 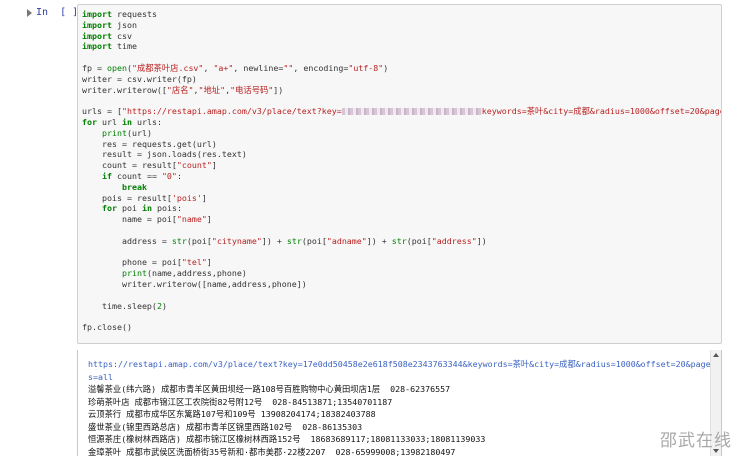 I want to click on code-token: (name,address,phone), so click(x=196, y=273).